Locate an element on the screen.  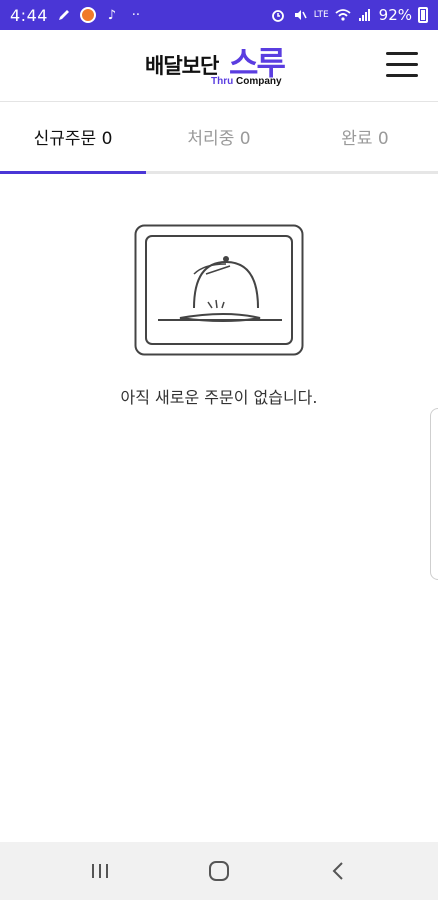
back-button is located at coordinates (338, 871).